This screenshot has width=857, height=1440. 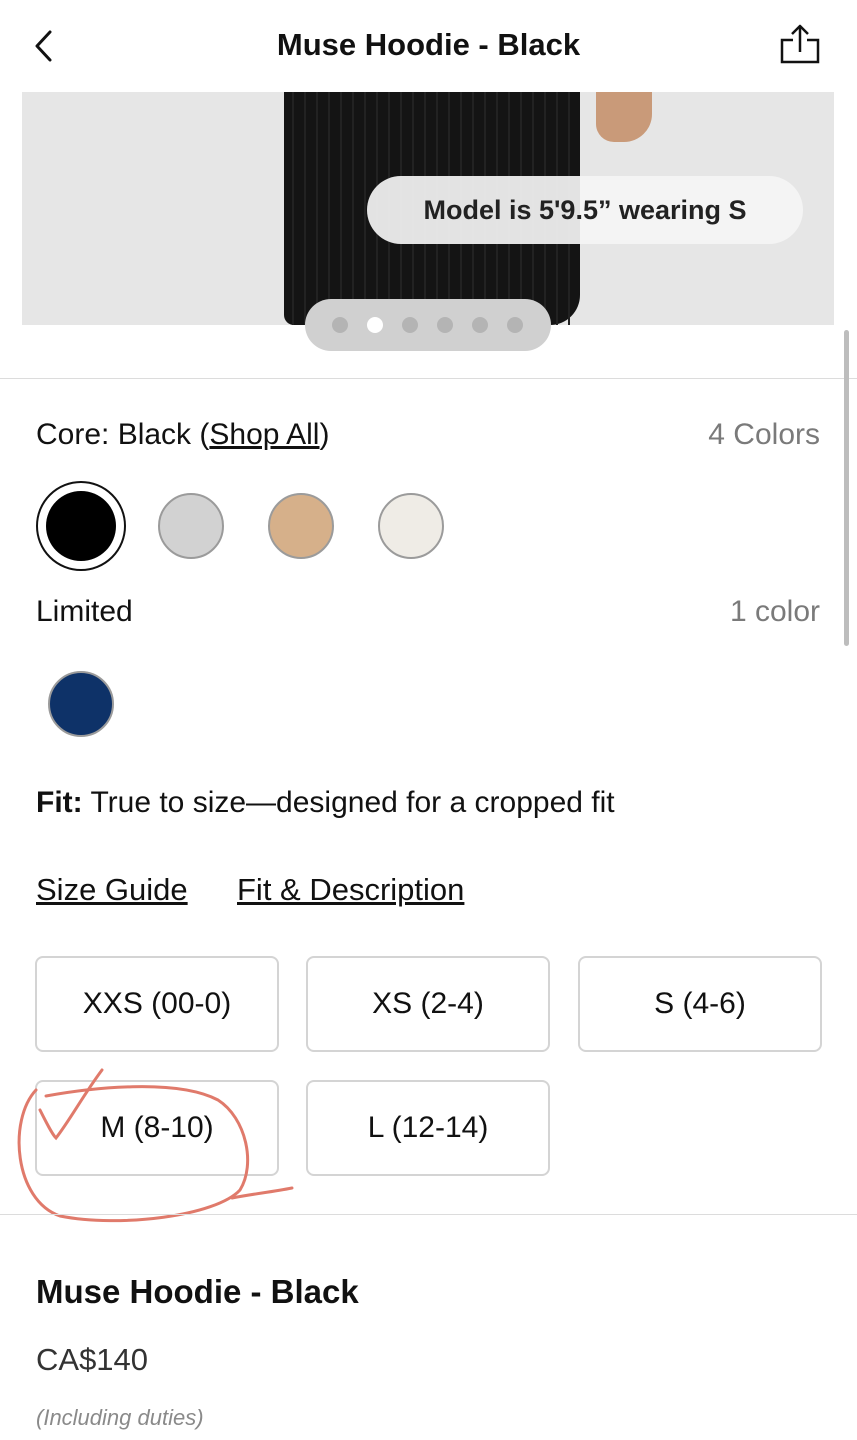 What do you see at coordinates (324, 434) in the screenshot?
I see `core-color-suffix: )` at bounding box center [324, 434].